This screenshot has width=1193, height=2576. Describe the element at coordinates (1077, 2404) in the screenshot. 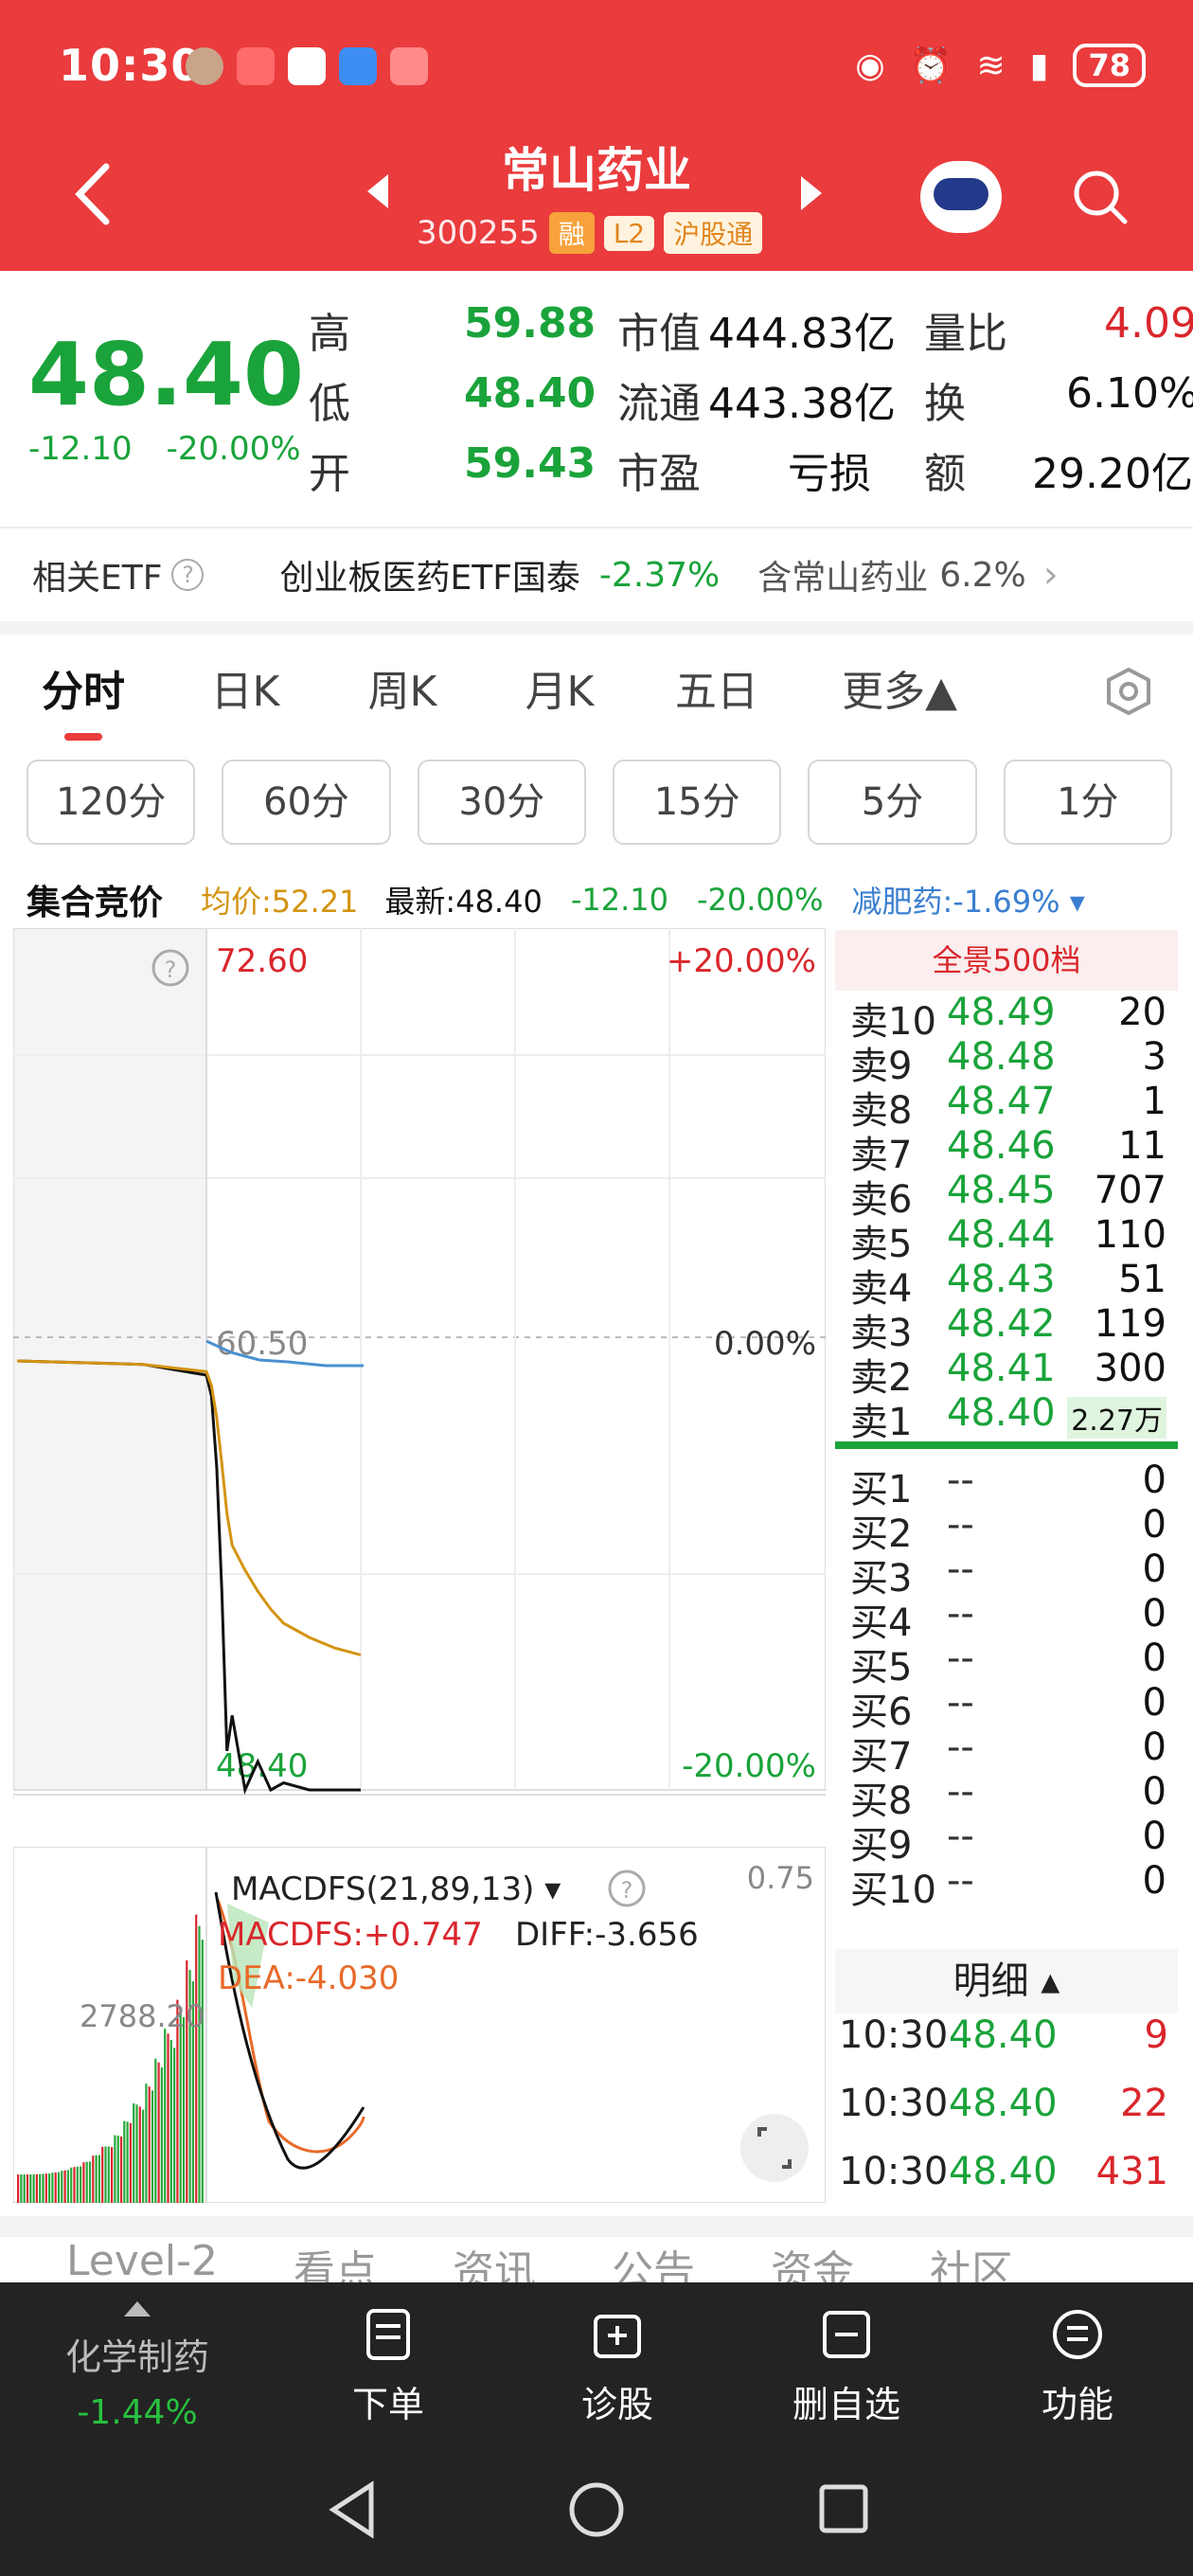

I see `functions-label: 功能` at that location.